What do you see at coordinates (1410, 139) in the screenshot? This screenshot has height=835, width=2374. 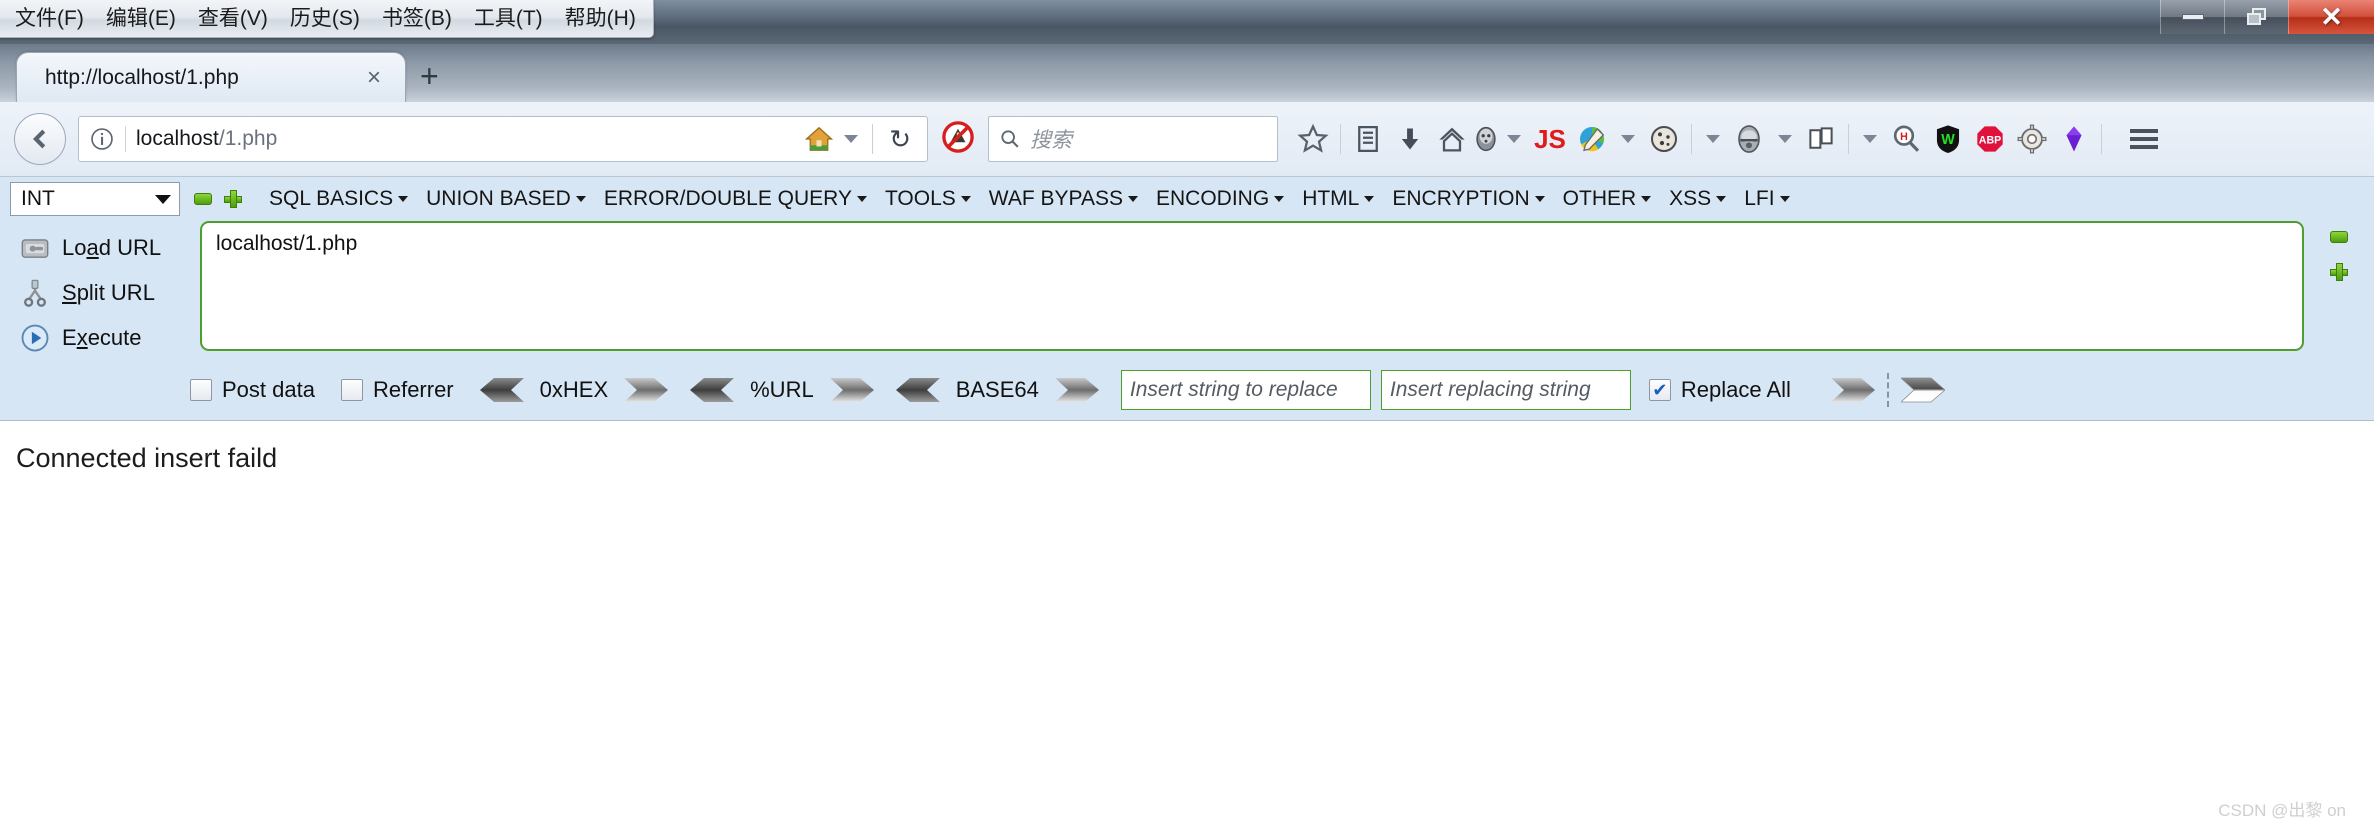 I see `downloads-icon` at bounding box center [1410, 139].